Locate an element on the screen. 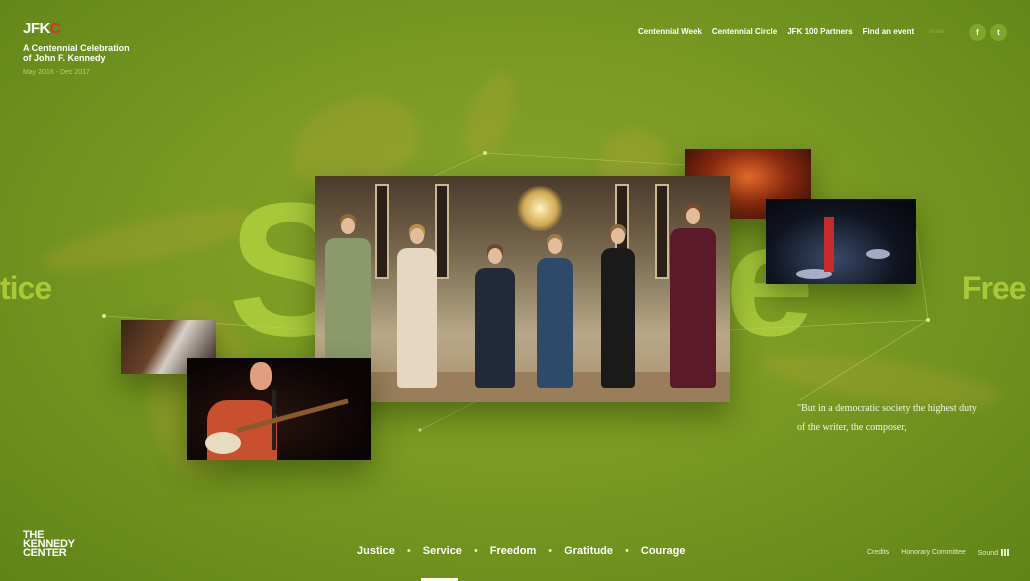 This screenshot has width=1030, height=581. chandelier is located at coordinates (540, 208).